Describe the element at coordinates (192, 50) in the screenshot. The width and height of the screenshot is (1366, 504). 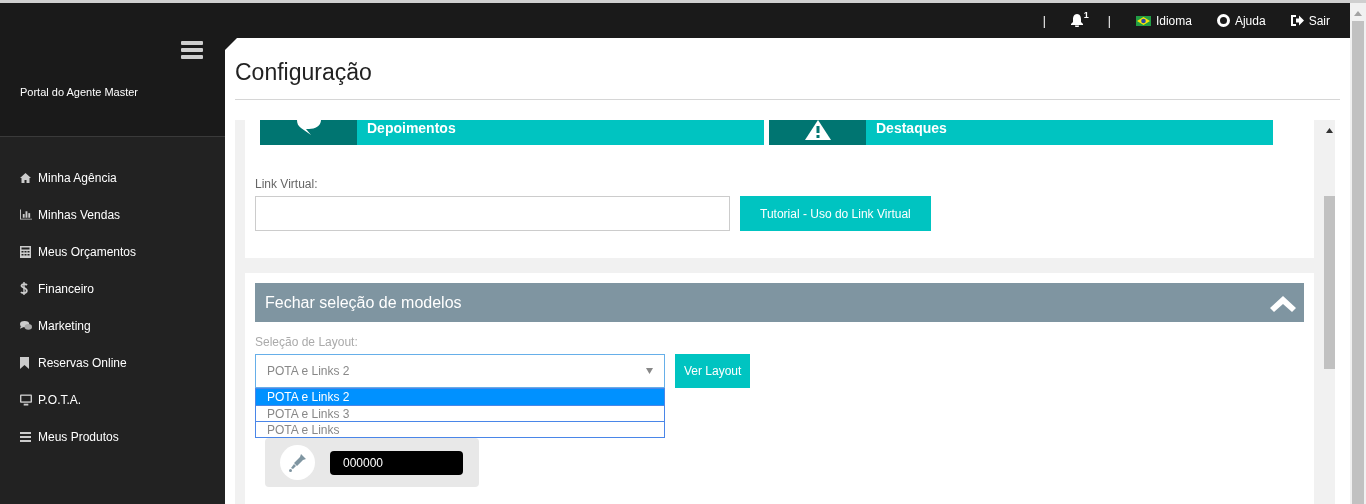
I see `menu-icon` at that location.